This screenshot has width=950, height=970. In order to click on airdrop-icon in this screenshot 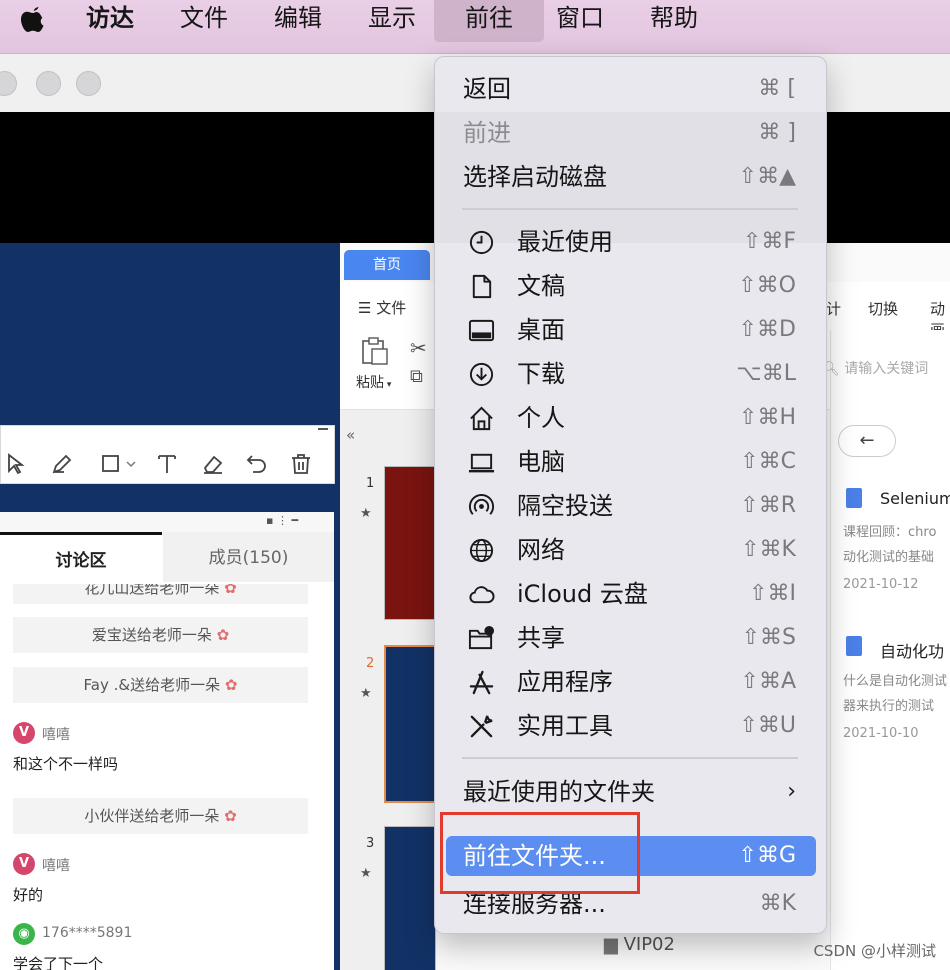, I will do `click(481, 504)`.